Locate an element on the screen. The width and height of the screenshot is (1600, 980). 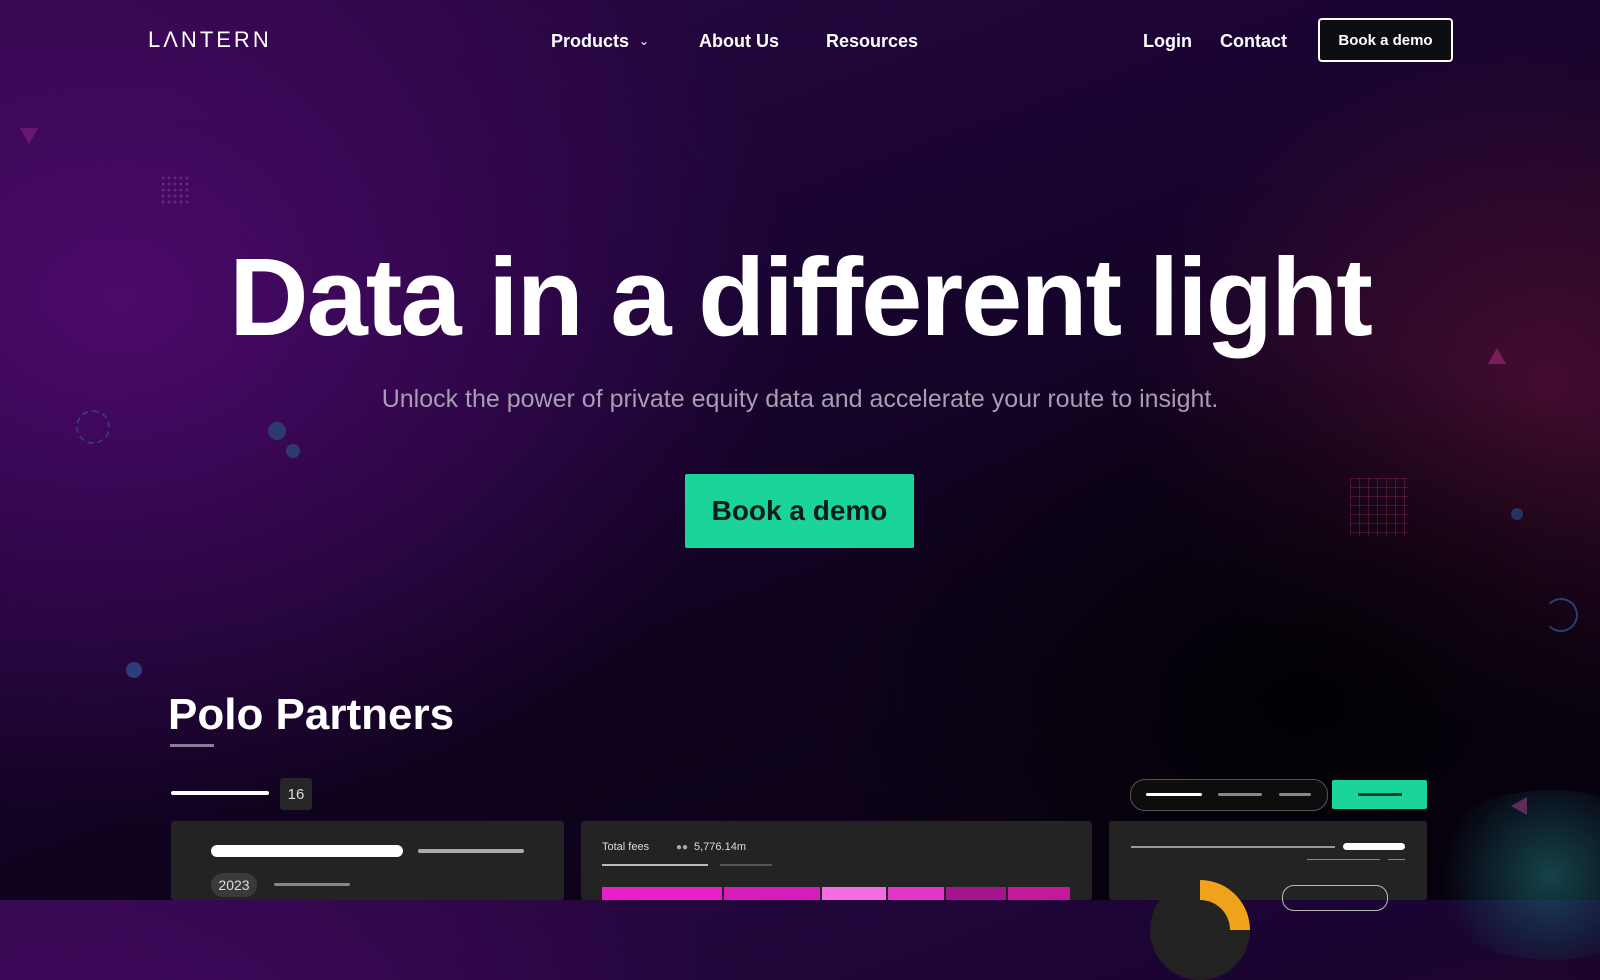
nav-resources: Resources is located at coordinates (872, 41).